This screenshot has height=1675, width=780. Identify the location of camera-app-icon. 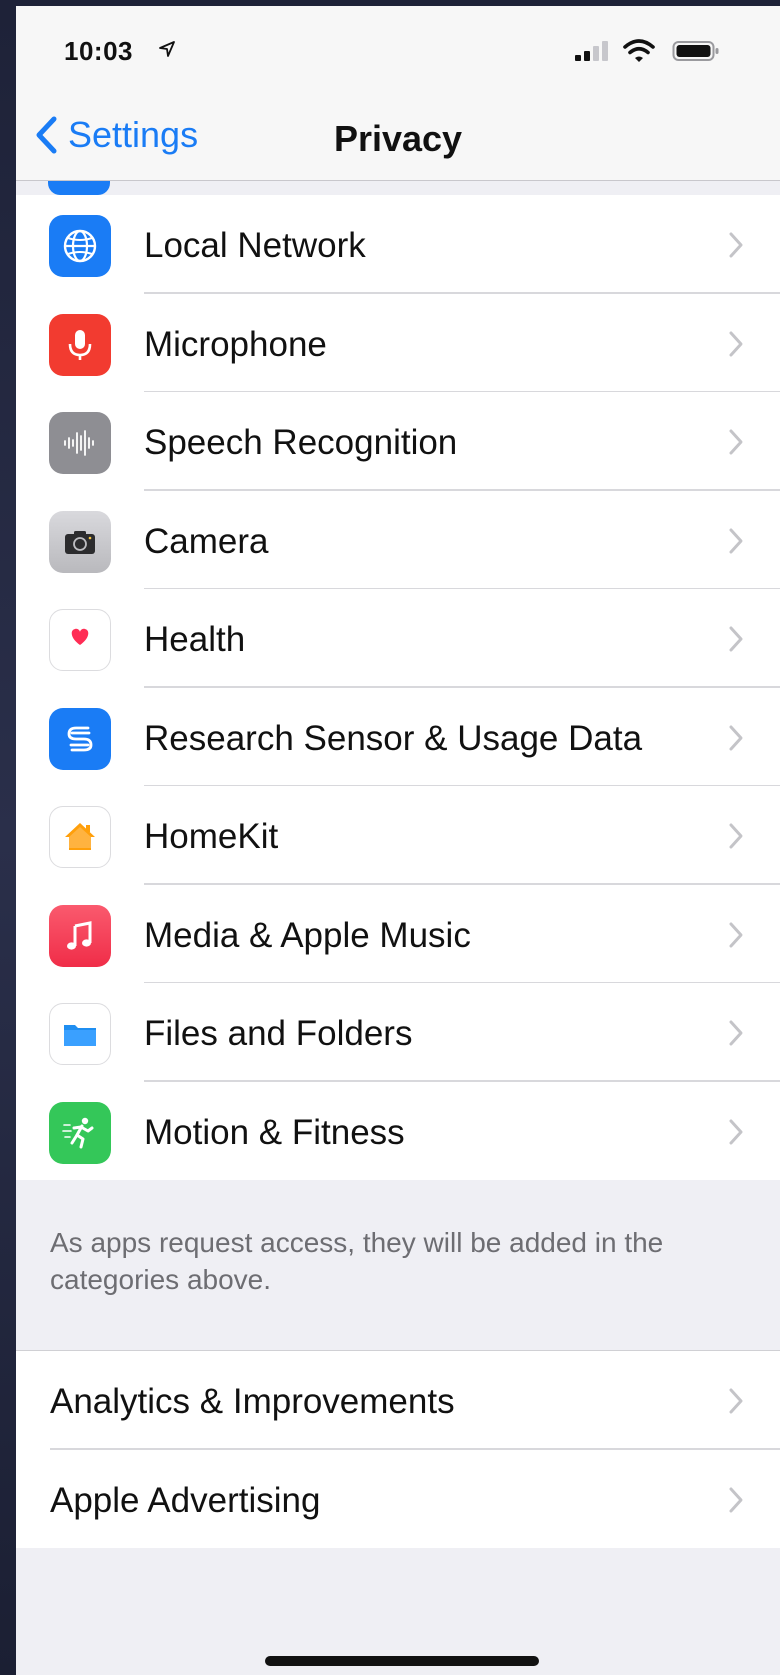
(80, 541).